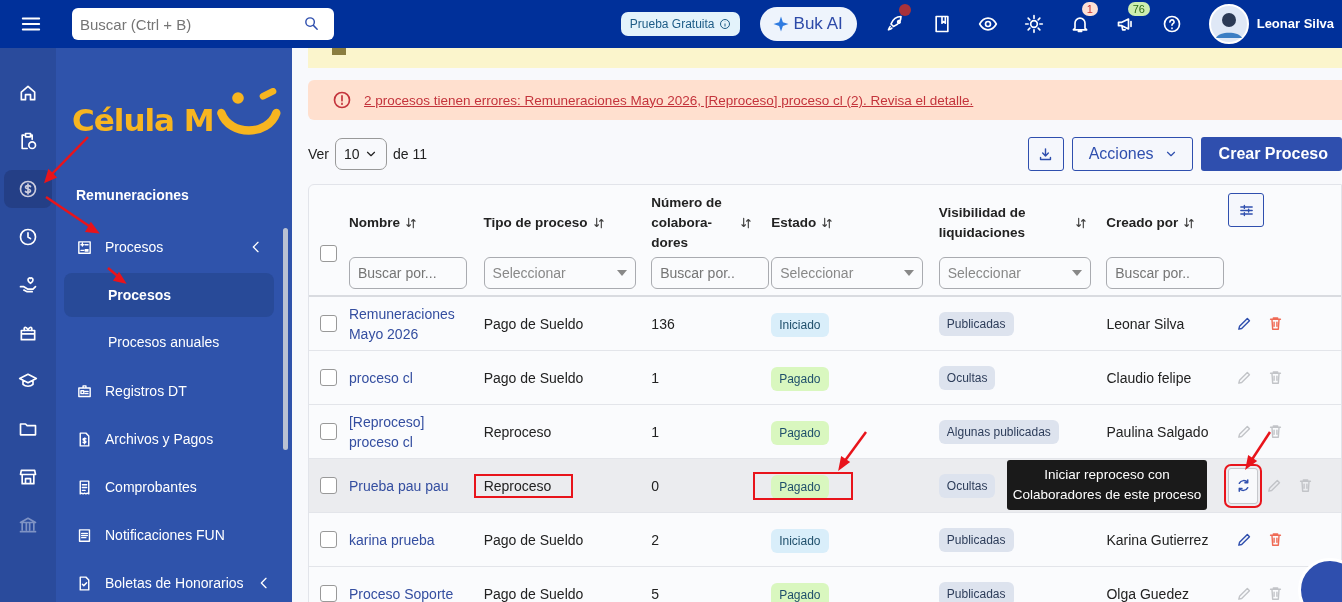 Image resolution: width=1342 pixels, height=602 pixels. I want to click on table-cell-text: 136, so click(663, 324).